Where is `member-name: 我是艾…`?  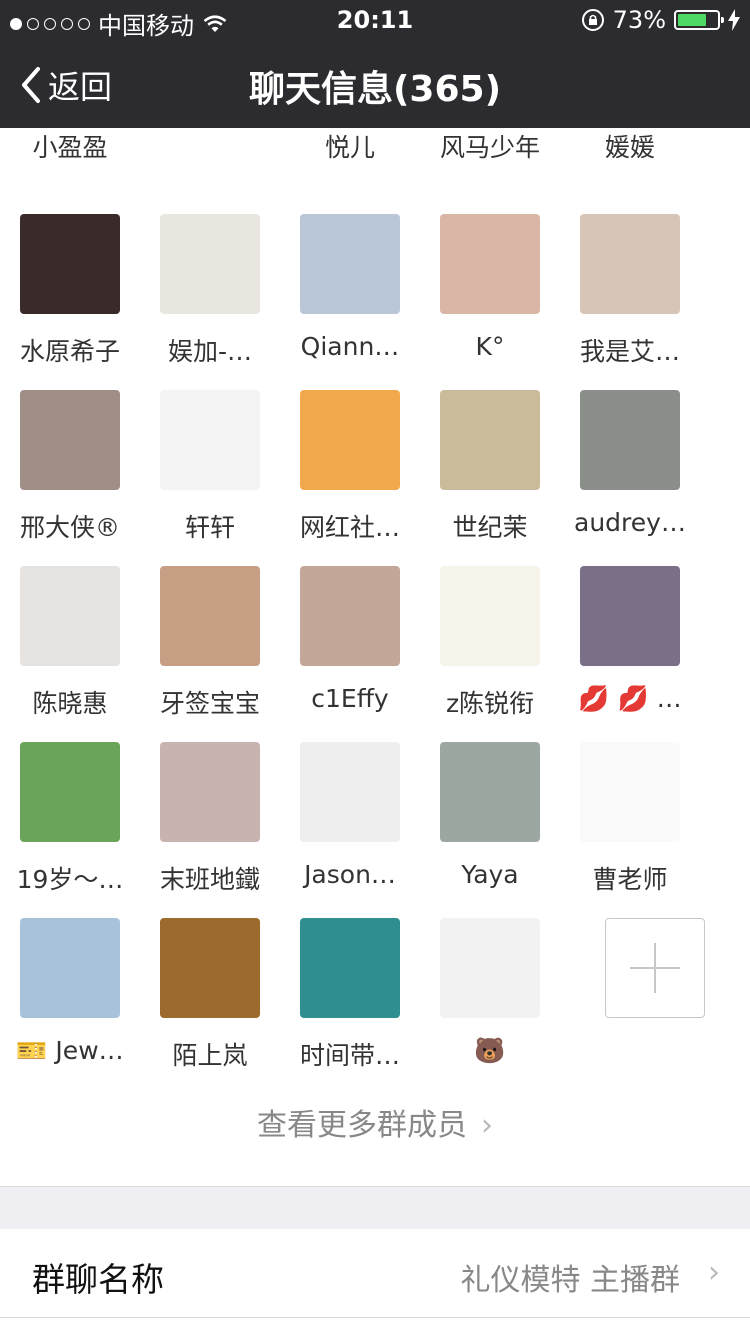
member-name: 我是艾… is located at coordinates (629, 351).